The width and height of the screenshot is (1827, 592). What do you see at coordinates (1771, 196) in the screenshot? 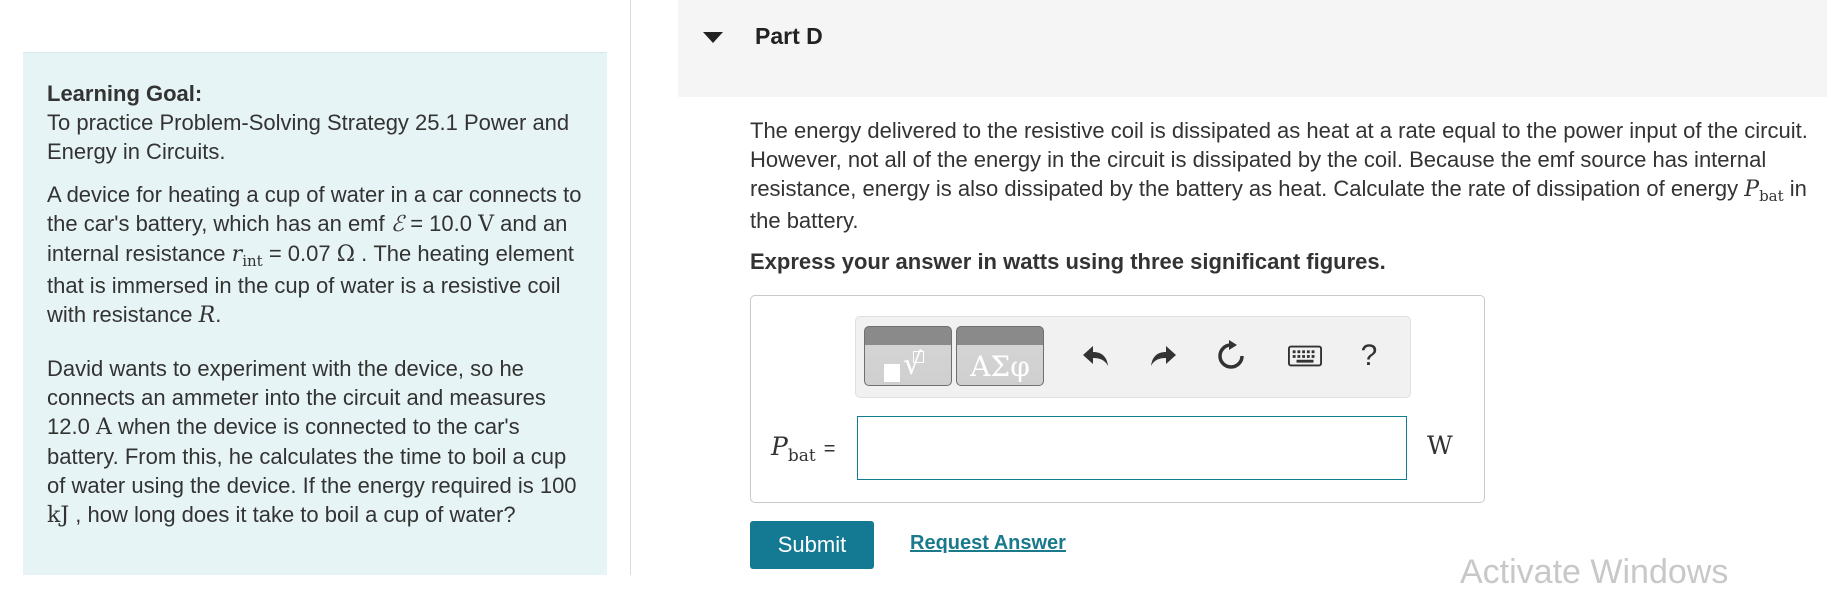
I see `p-bat-subscript: bat` at bounding box center [1771, 196].